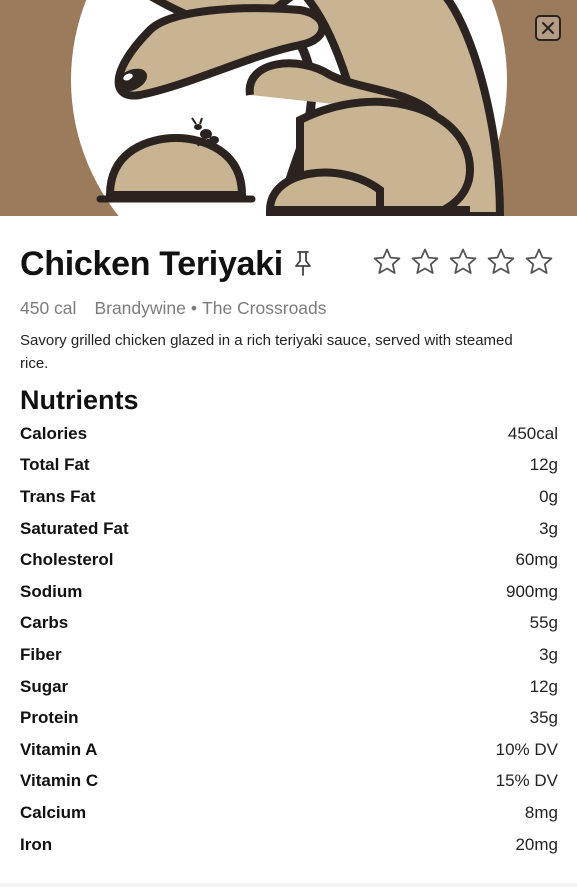  Describe the element at coordinates (289, 529) in the screenshot. I see `nutrient-row: Saturated Fat 3g` at that location.